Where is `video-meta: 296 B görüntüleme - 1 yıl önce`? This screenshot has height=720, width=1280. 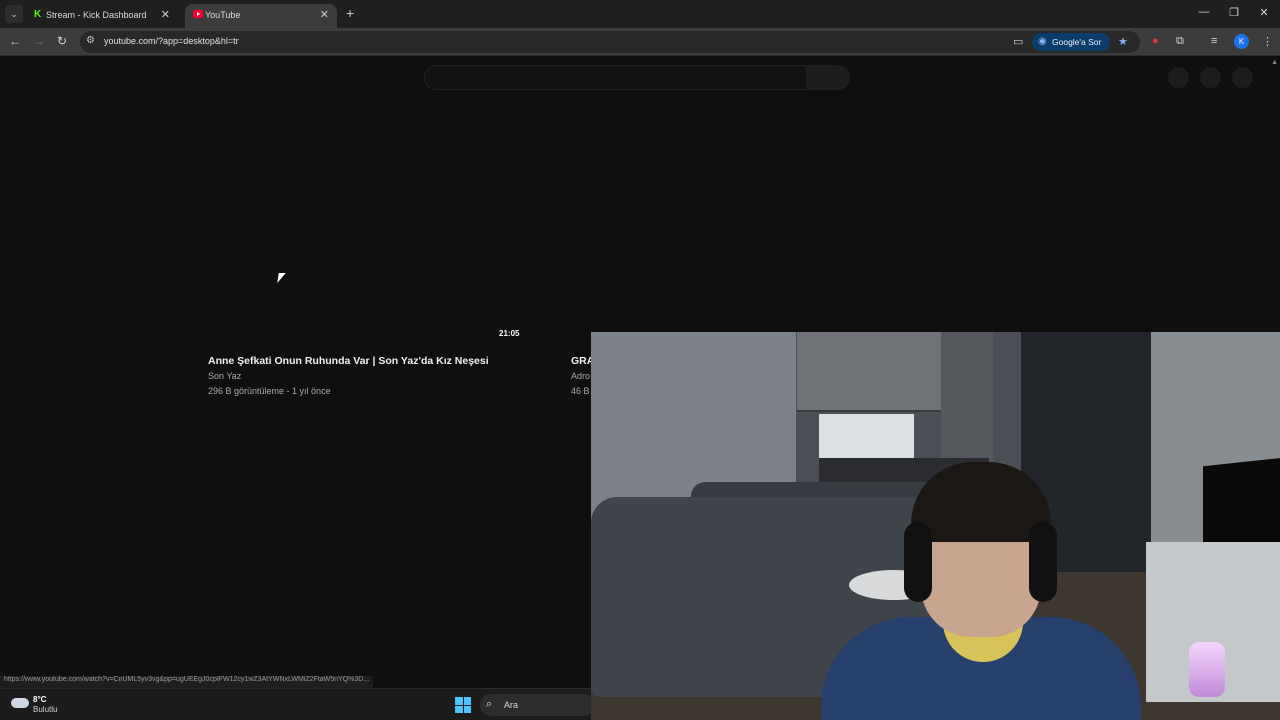
video-meta: 296 B görüntüleme - 1 yıl önce is located at coordinates (269, 391).